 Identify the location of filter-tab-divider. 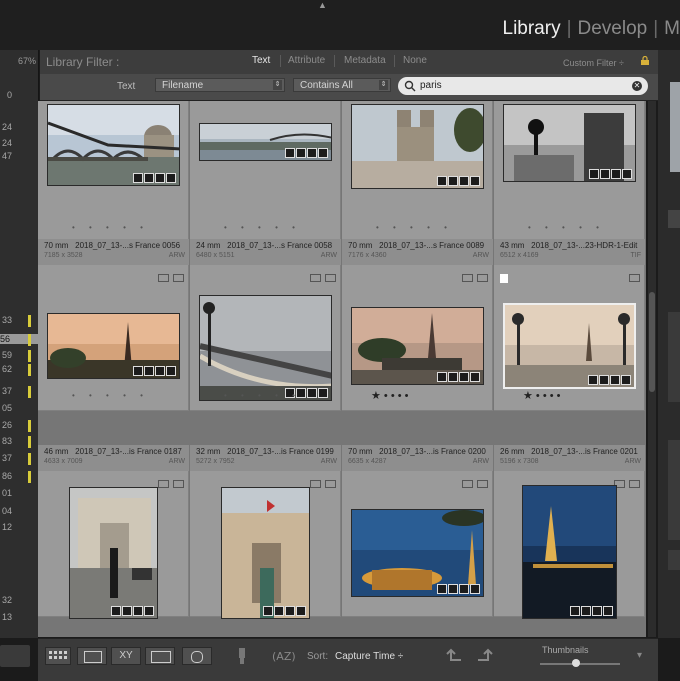
(280, 61).